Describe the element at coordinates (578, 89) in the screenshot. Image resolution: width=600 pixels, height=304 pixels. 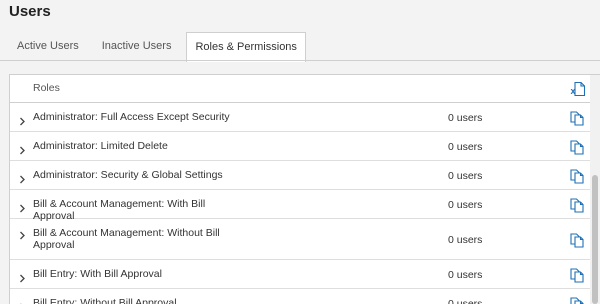
I see `excel-export-icon: x` at that location.